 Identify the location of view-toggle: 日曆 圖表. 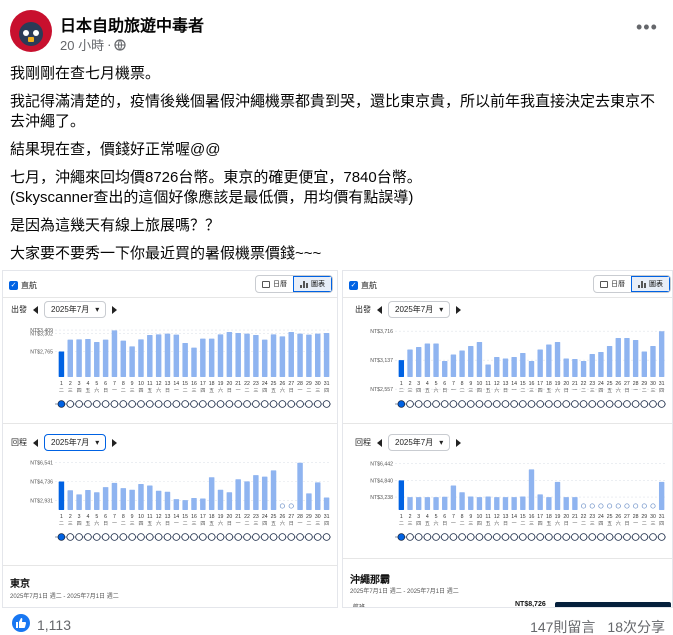
(294, 284).